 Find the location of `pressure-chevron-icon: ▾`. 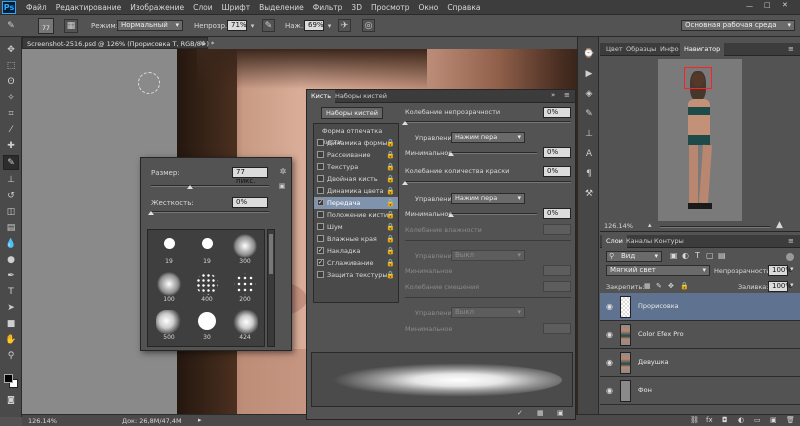

pressure-chevron-icon: ▾ is located at coordinates (329, 25).